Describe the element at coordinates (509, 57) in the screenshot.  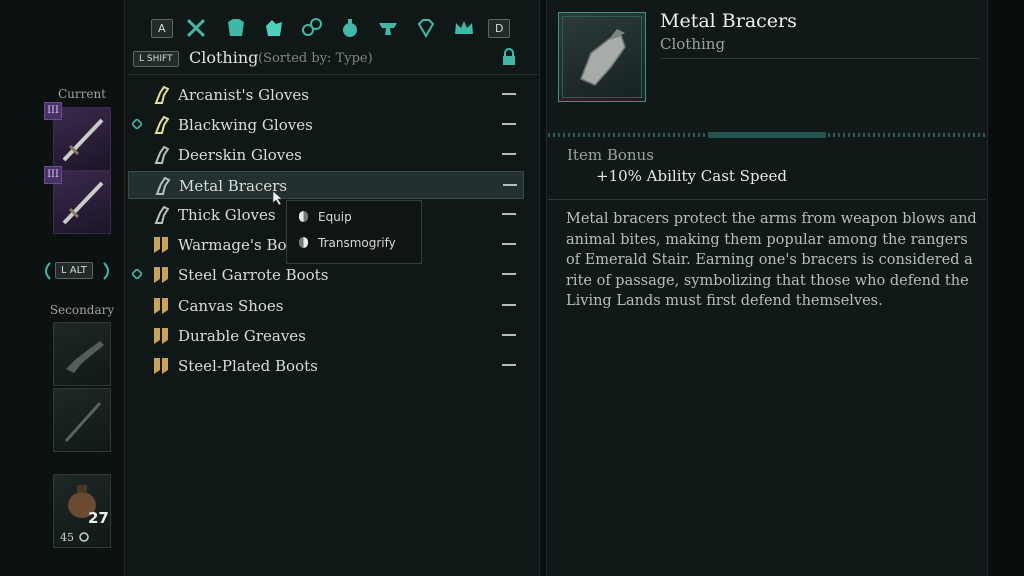
I see `lock-icon` at that location.